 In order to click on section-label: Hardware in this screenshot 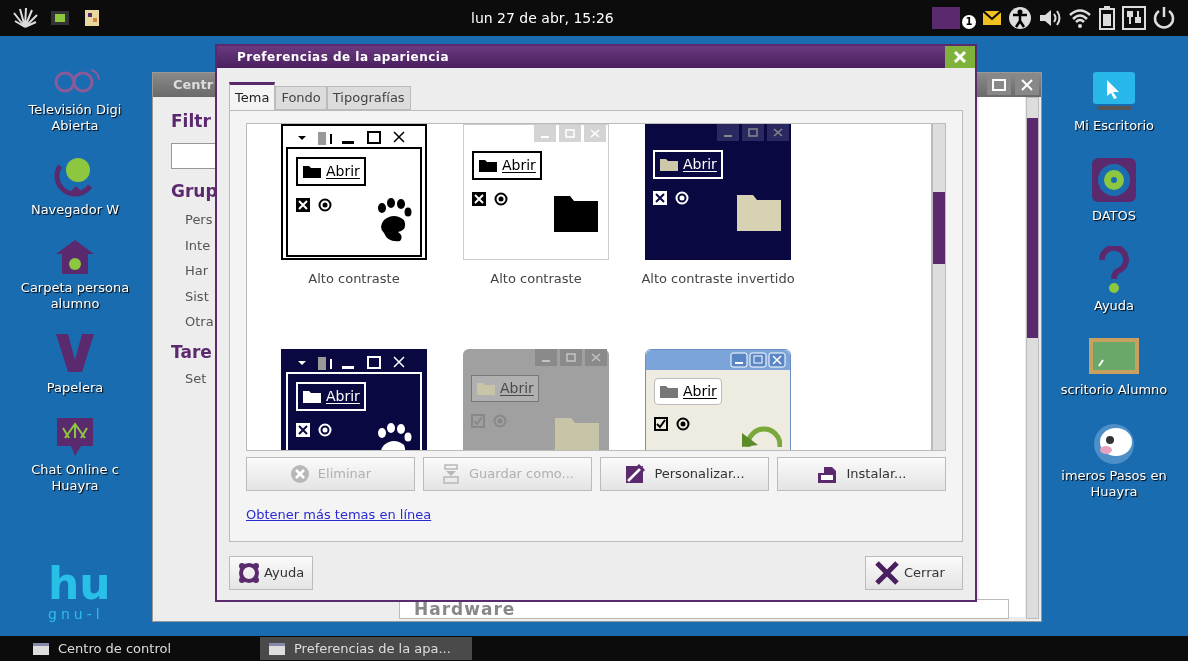, I will do `click(465, 609)`.